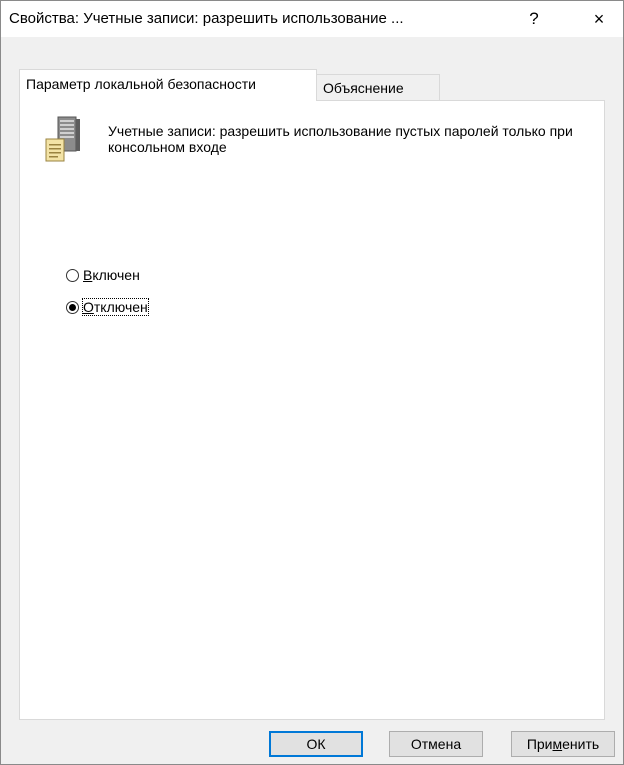  I want to click on radio-disabled: Отключен, so click(107, 307).